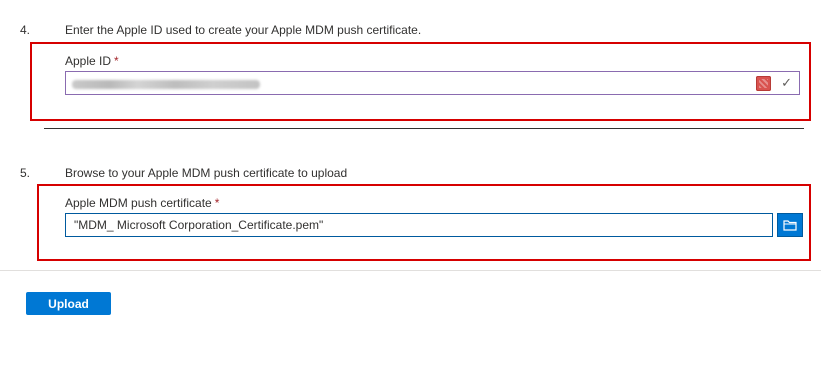 The height and width of the screenshot is (373, 821). I want to click on browse-folder-button, so click(790, 225).